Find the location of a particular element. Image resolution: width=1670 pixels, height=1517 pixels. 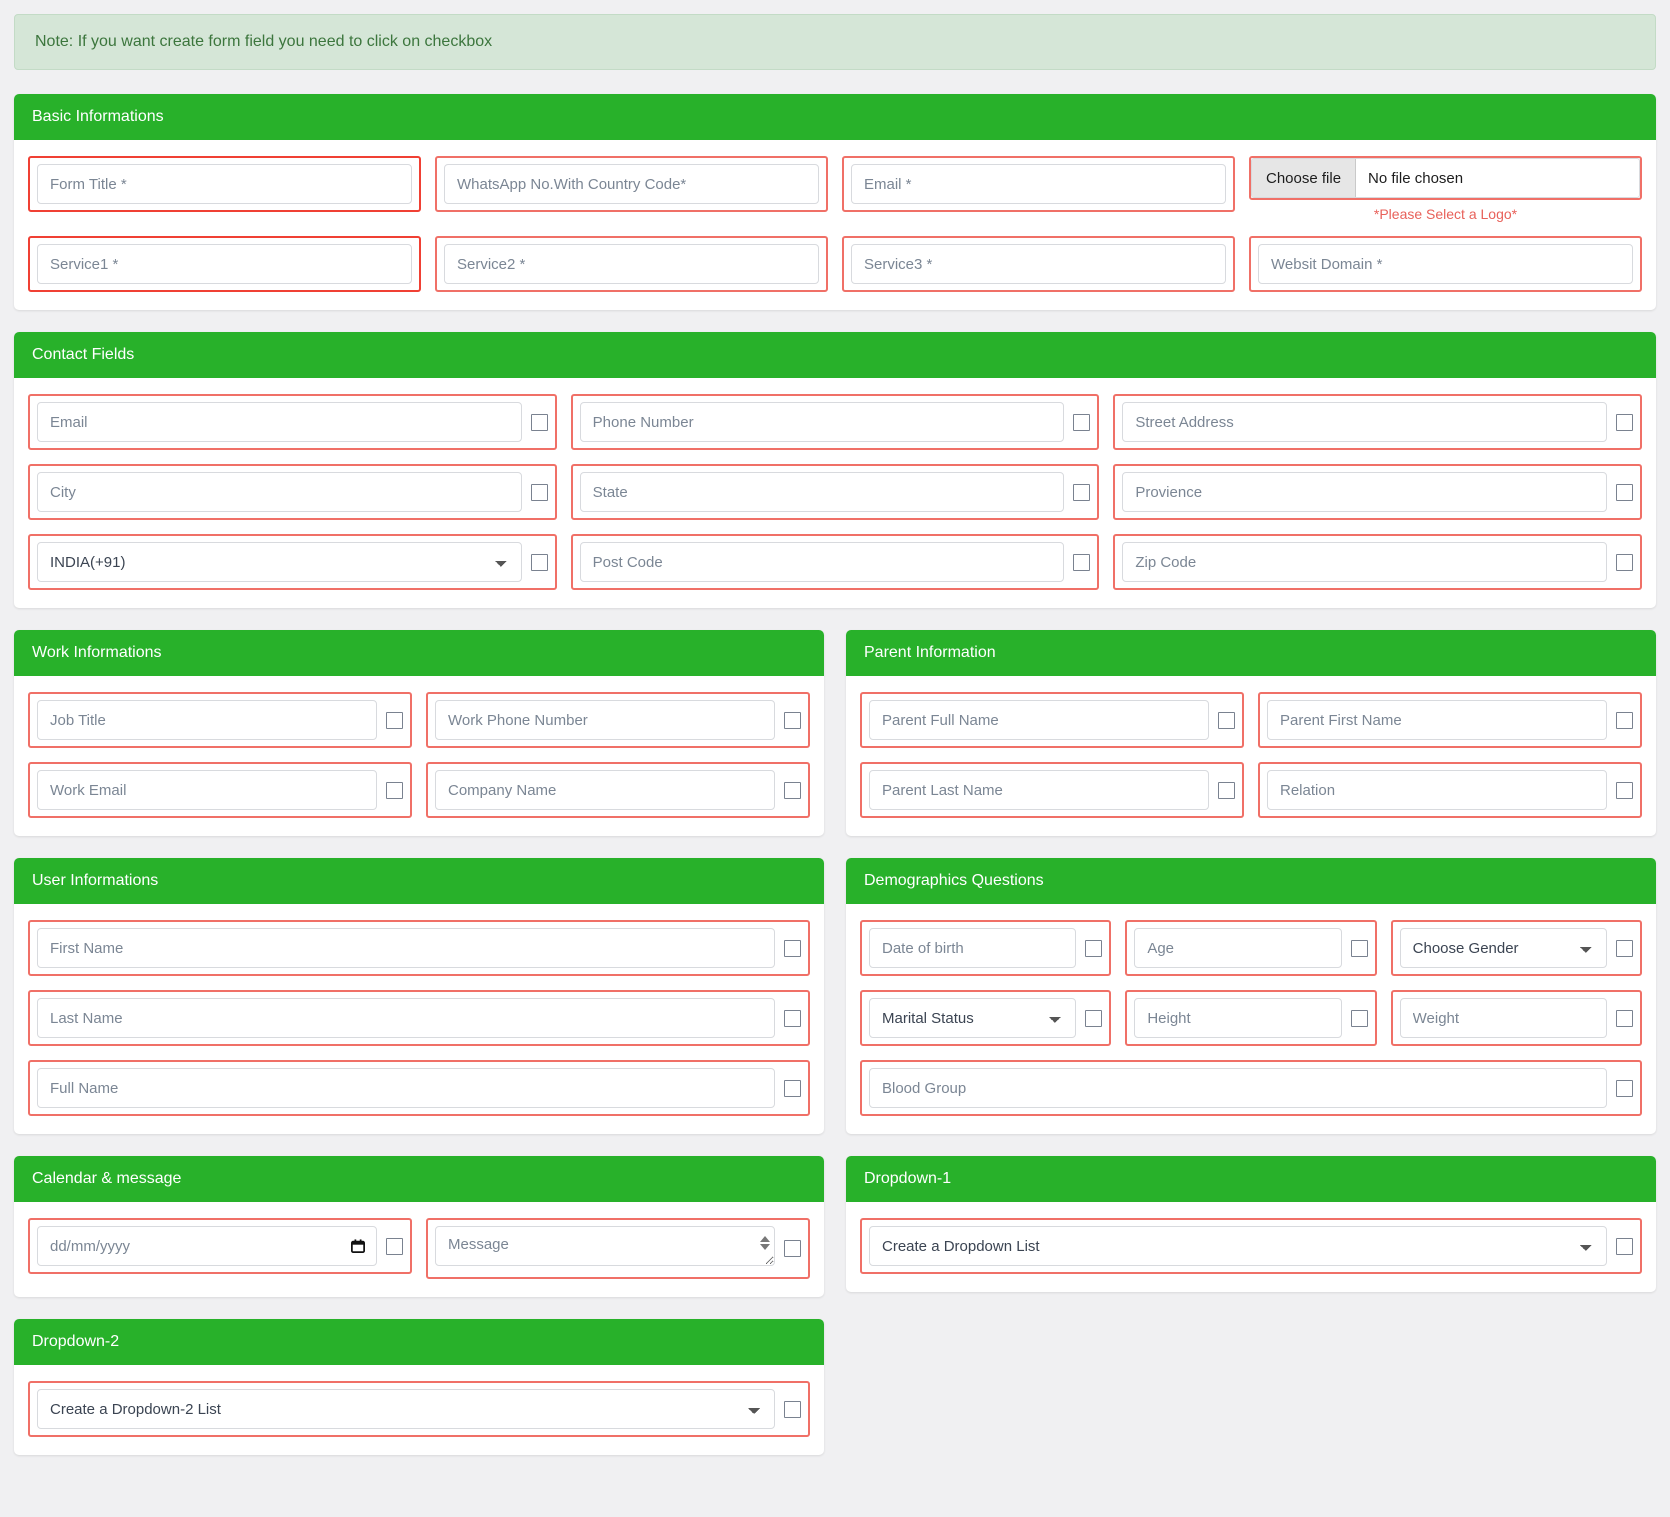

work-email-checkbox is located at coordinates (394, 790).